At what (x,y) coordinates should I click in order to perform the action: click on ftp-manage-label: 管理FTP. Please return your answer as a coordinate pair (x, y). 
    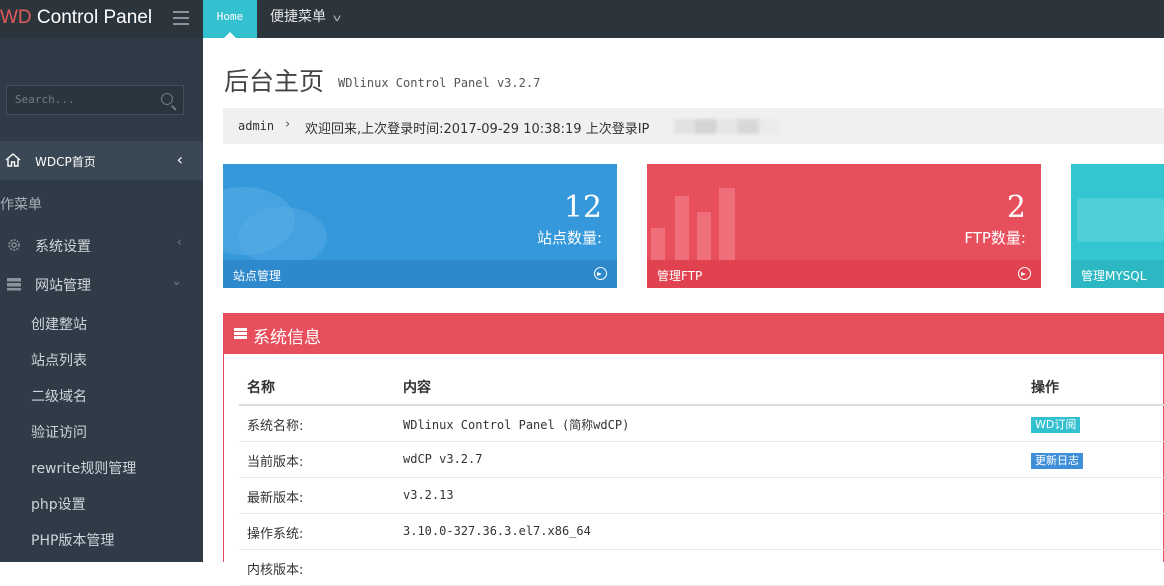
    Looking at the image, I should click on (680, 276).